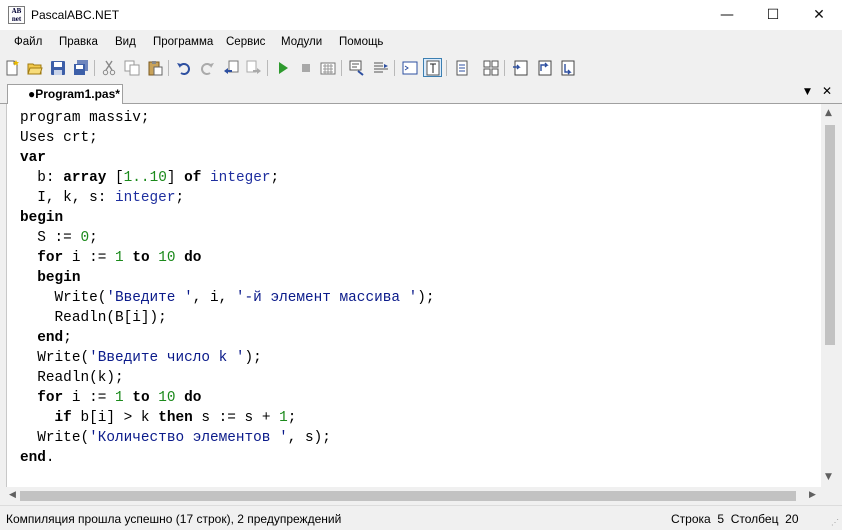 This screenshot has width=842, height=530. Describe the element at coordinates (819, 15) in the screenshot. I see `close-button: ✕` at that location.